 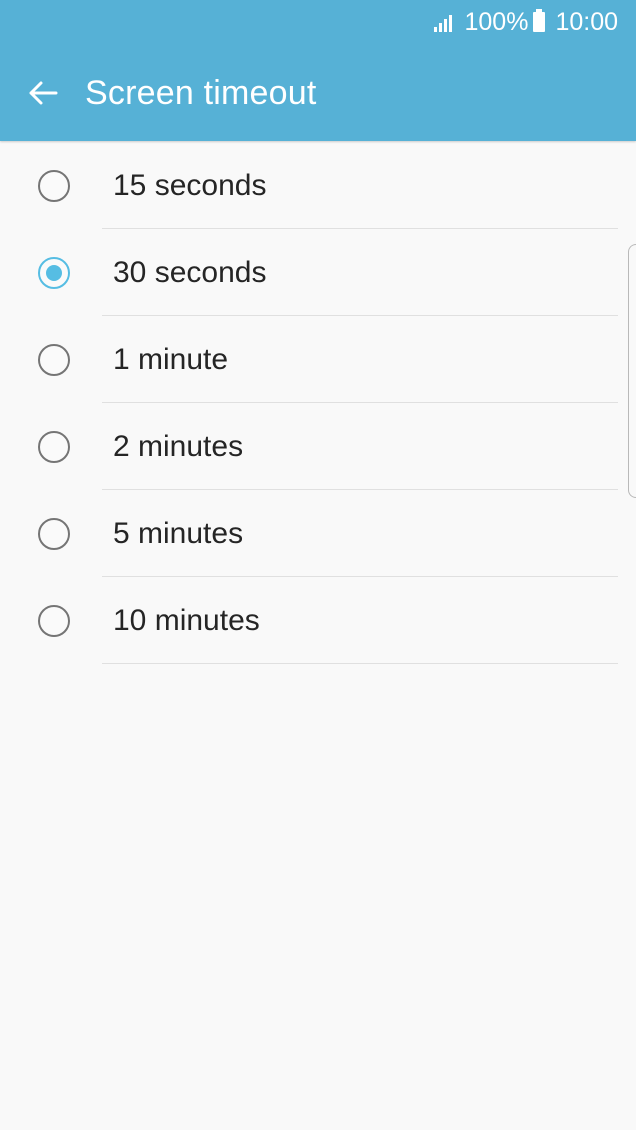 I want to click on edge-panel-handle, so click(x=632, y=371).